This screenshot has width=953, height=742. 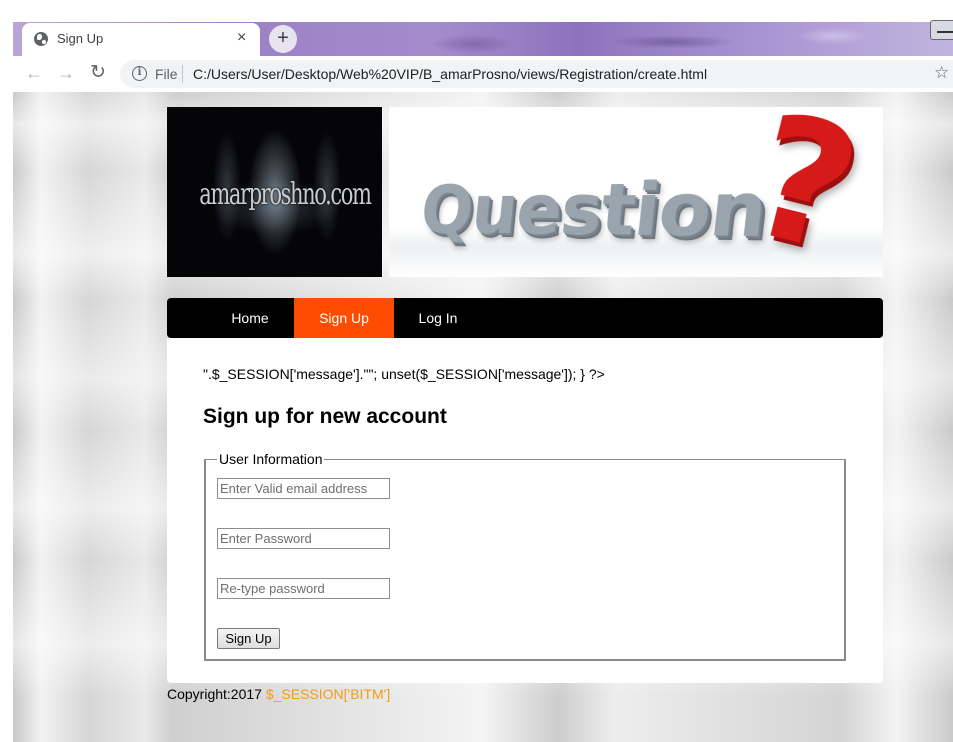 I want to click on arrow-left-icon: ←, so click(x=34, y=73).